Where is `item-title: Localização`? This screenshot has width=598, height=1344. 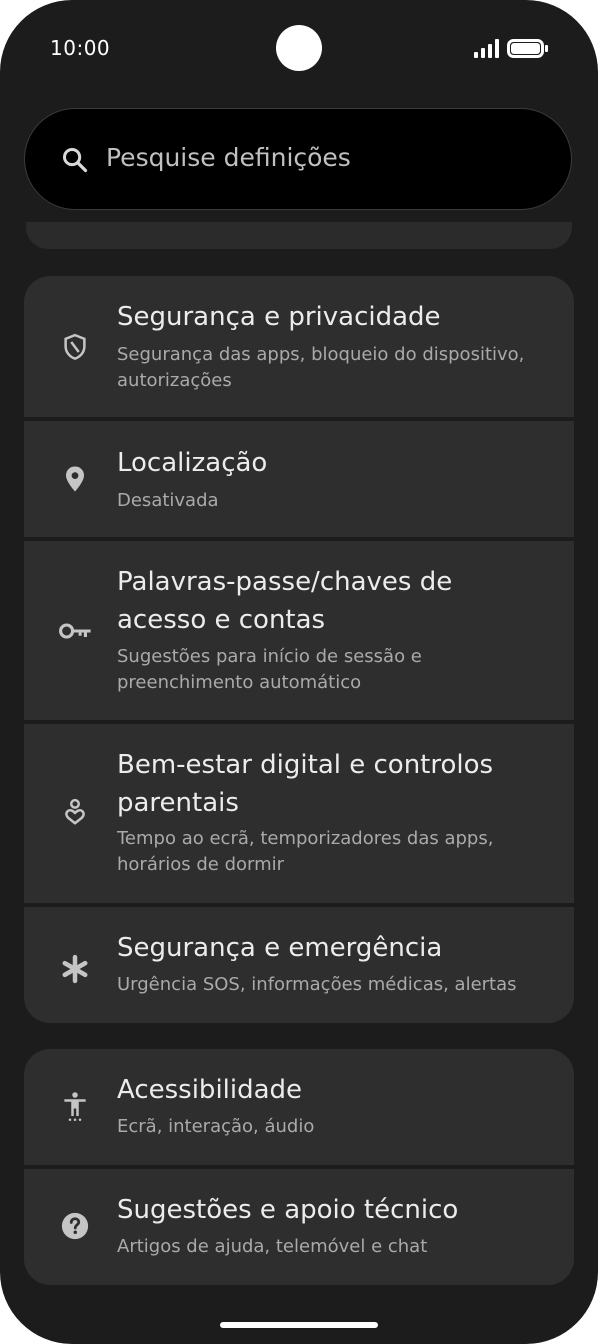 item-title: Localização is located at coordinates (192, 463).